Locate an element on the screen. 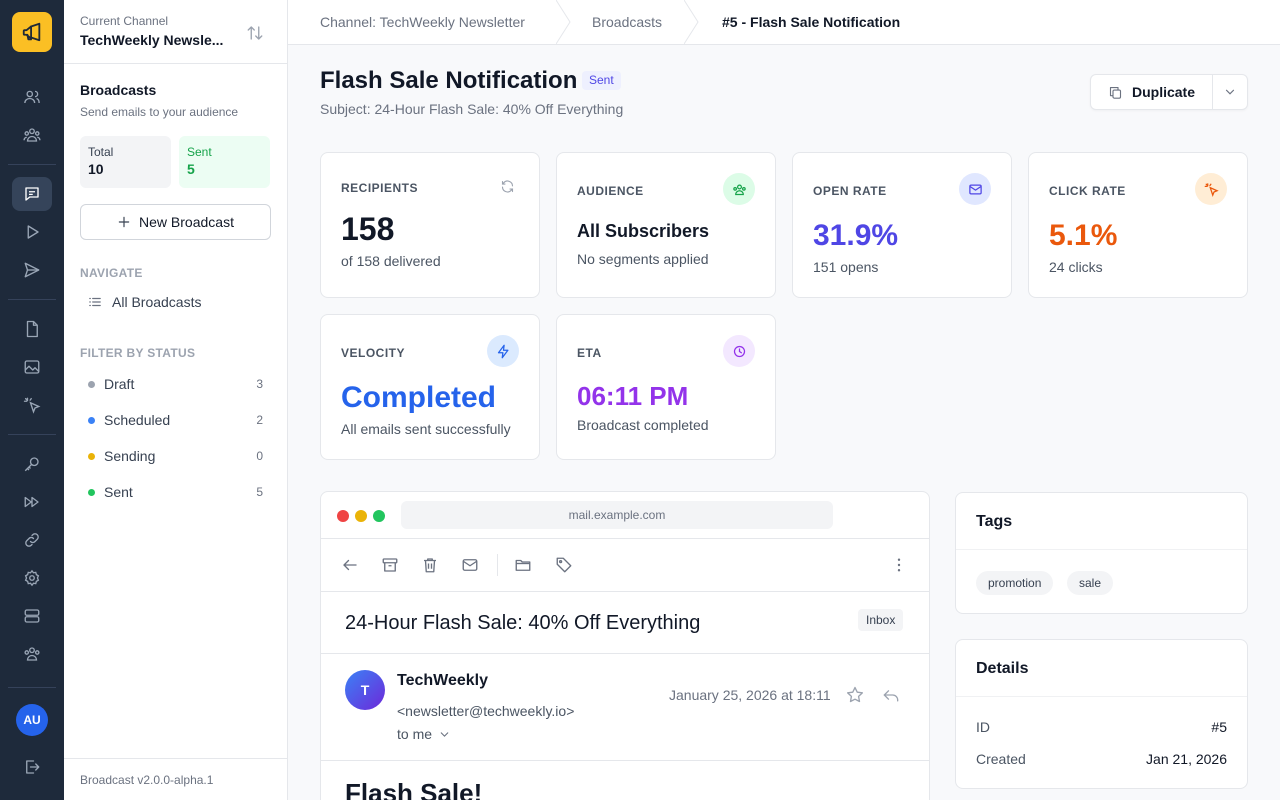 This screenshot has width=1280, height=800. breadcrumb-separator is located at coordinates (691, 22).